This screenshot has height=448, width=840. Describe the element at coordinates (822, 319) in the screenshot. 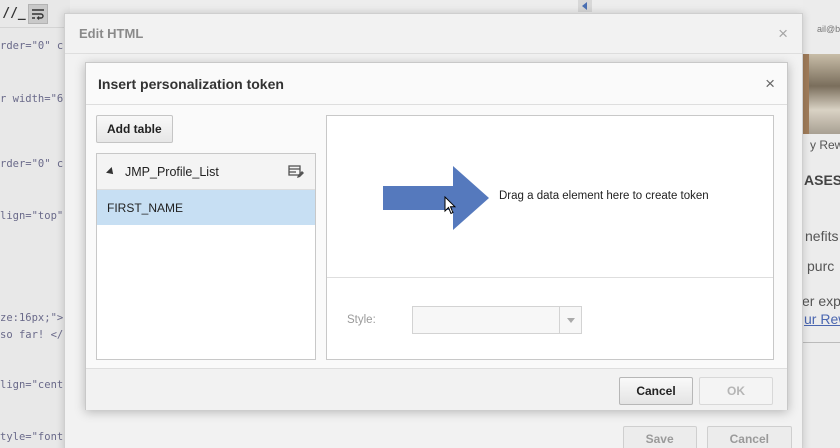

I see `preview-link: ur Rew` at that location.